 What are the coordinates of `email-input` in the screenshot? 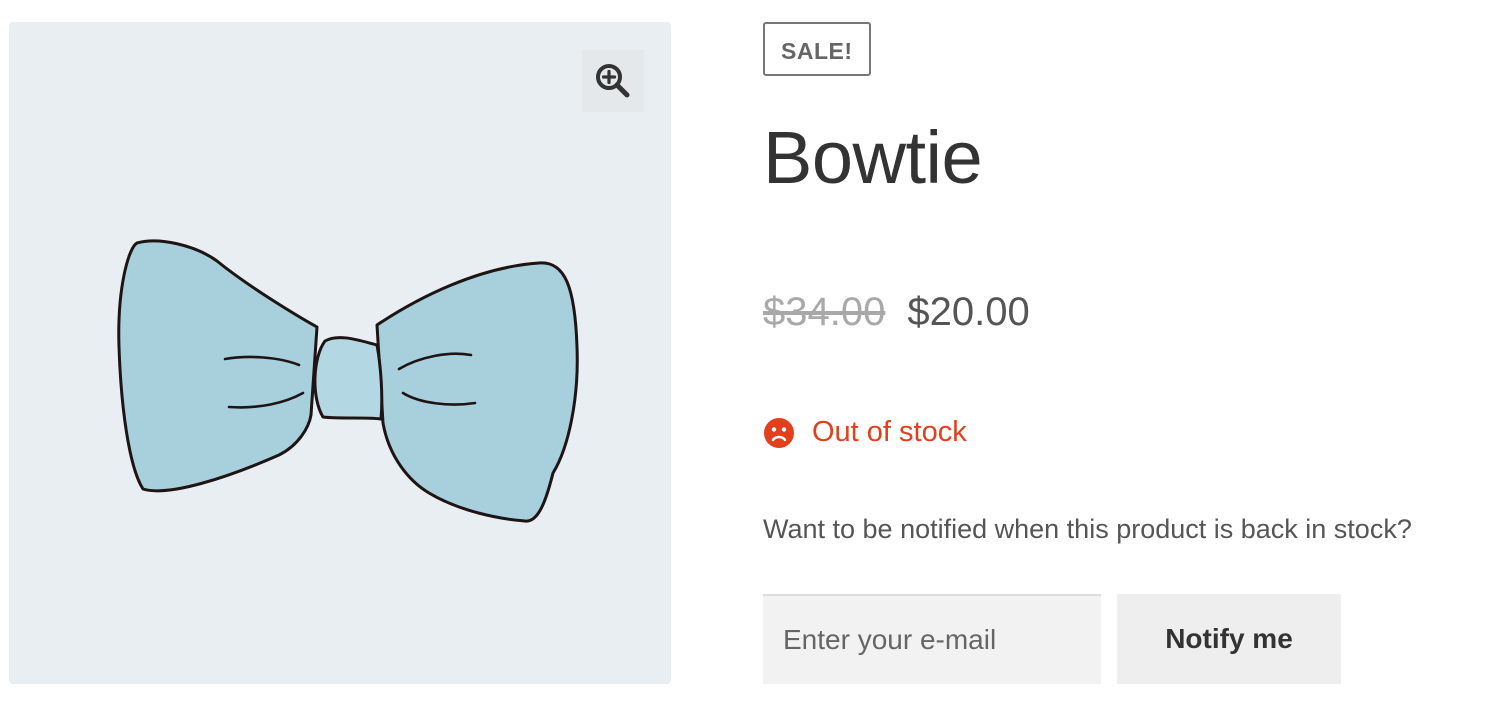 It's located at (932, 639).